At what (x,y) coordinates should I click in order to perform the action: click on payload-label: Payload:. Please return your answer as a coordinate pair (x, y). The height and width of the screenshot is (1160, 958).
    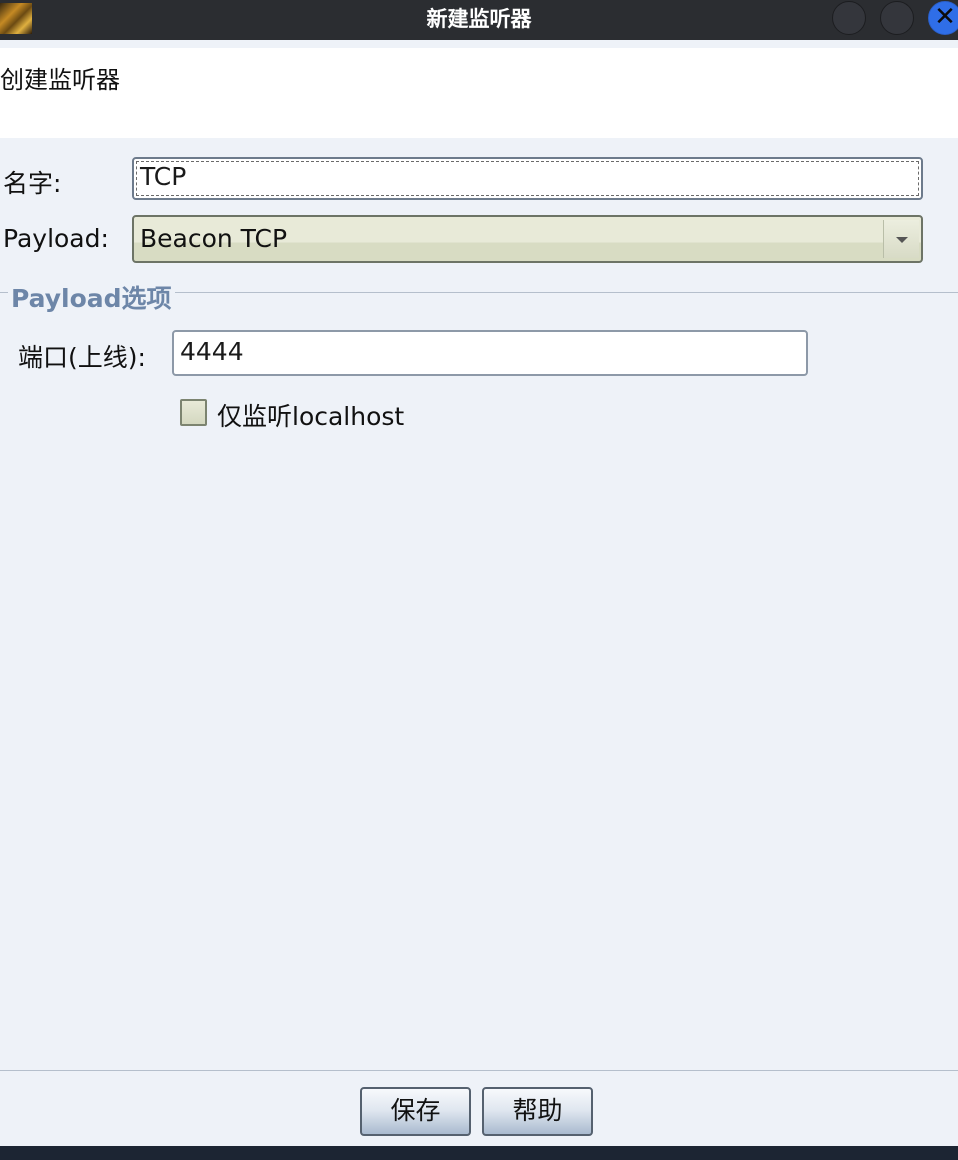
    Looking at the image, I should click on (56, 238).